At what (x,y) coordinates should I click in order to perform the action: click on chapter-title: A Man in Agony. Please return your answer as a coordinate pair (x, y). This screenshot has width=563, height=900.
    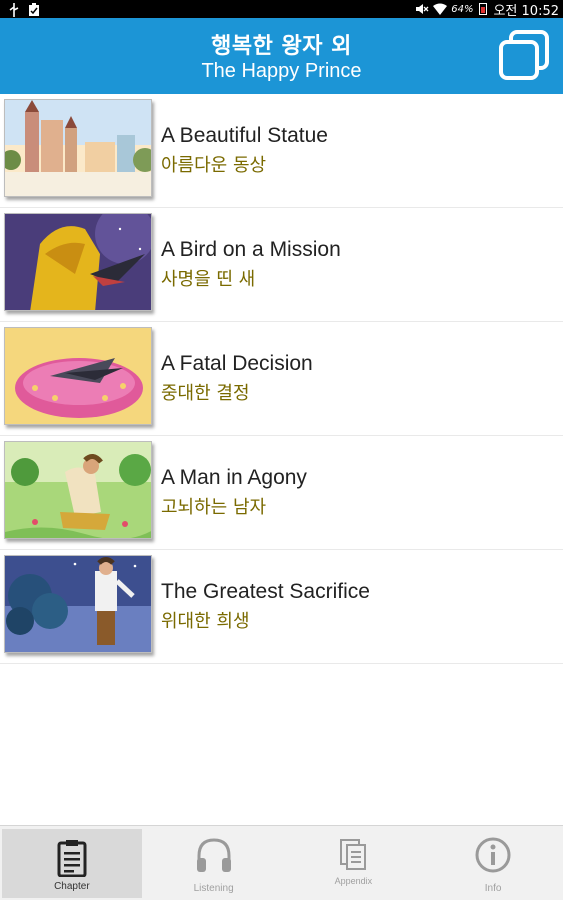
    Looking at the image, I should click on (234, 477).